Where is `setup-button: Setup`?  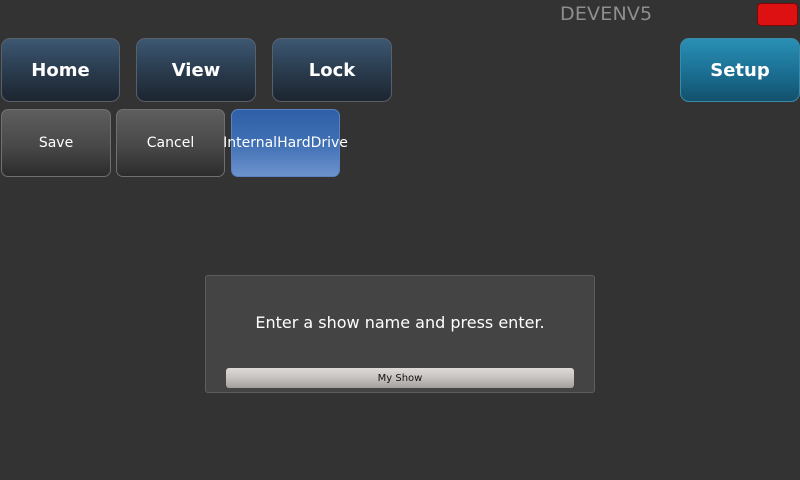 setup-button: Setup is located at coordinates (740, 70).